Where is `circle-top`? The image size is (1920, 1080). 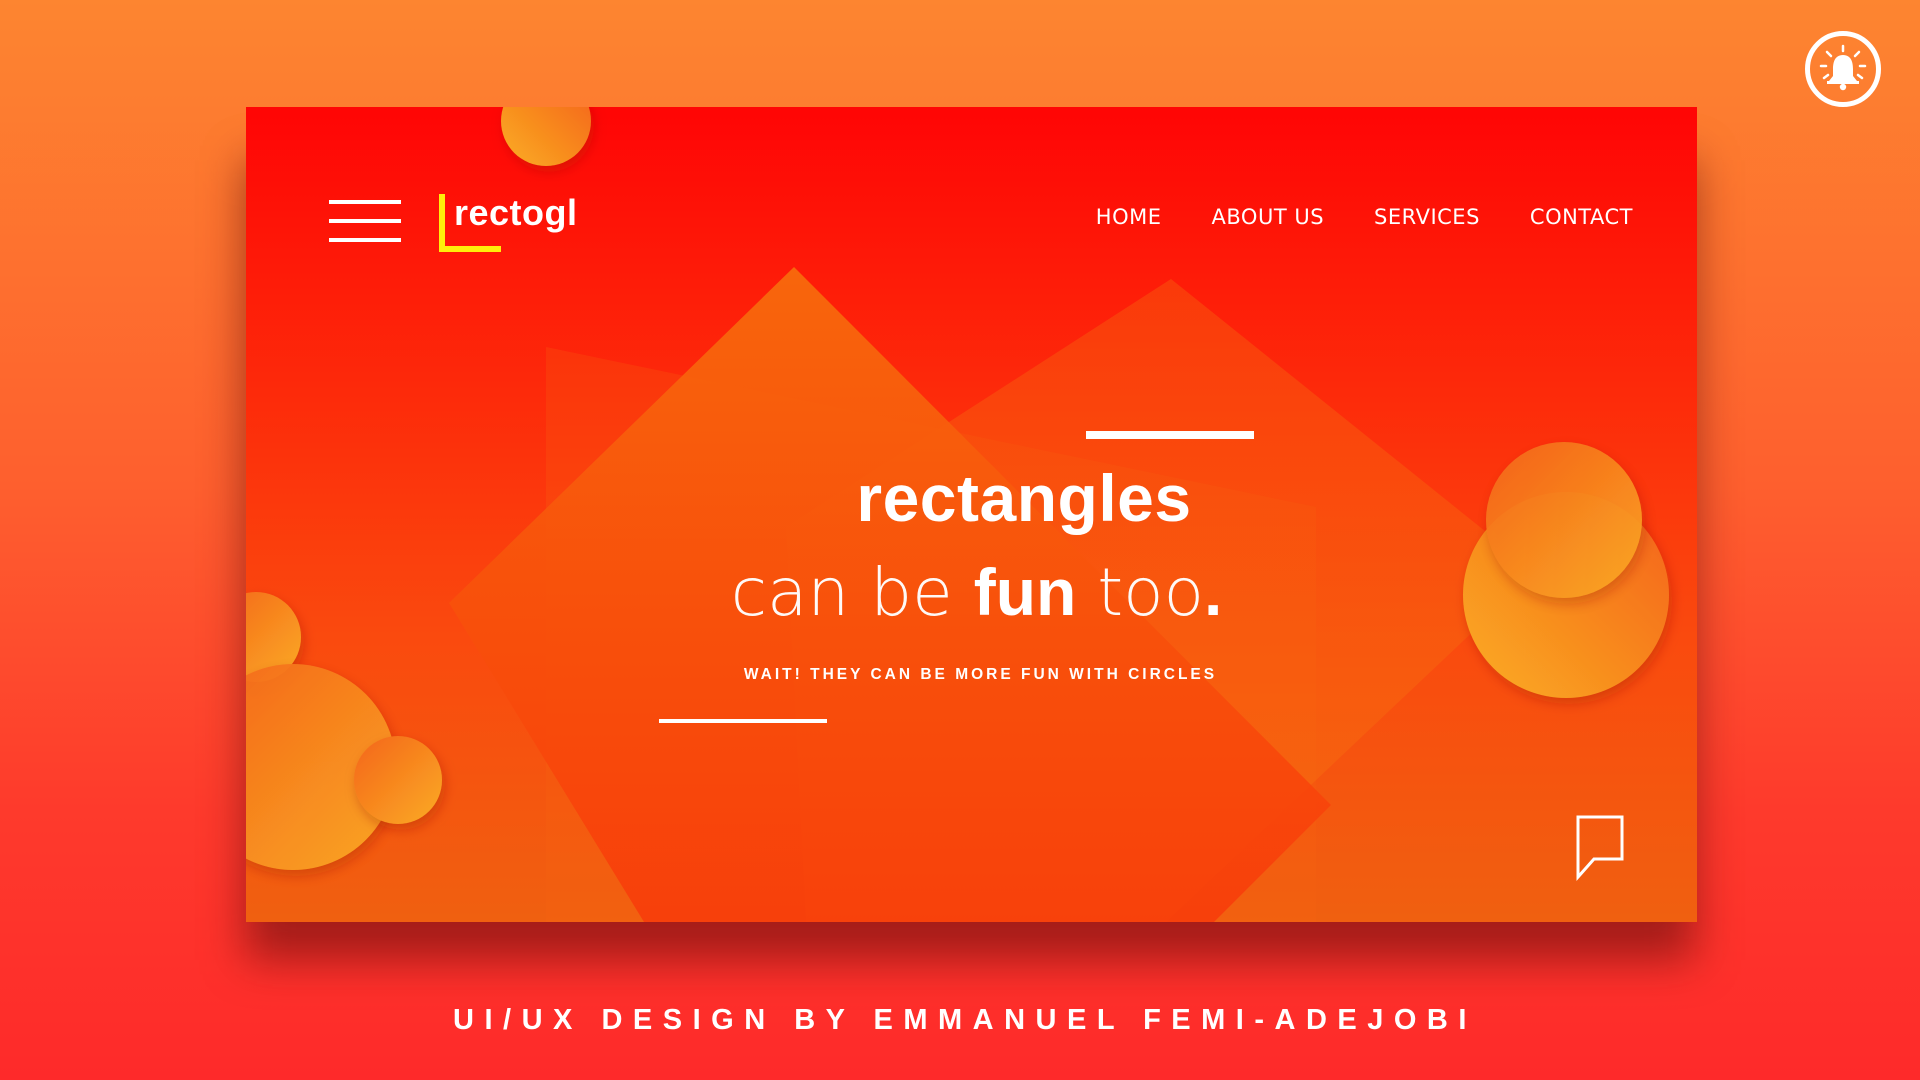 circle-top is located at coordinates (546, 136).